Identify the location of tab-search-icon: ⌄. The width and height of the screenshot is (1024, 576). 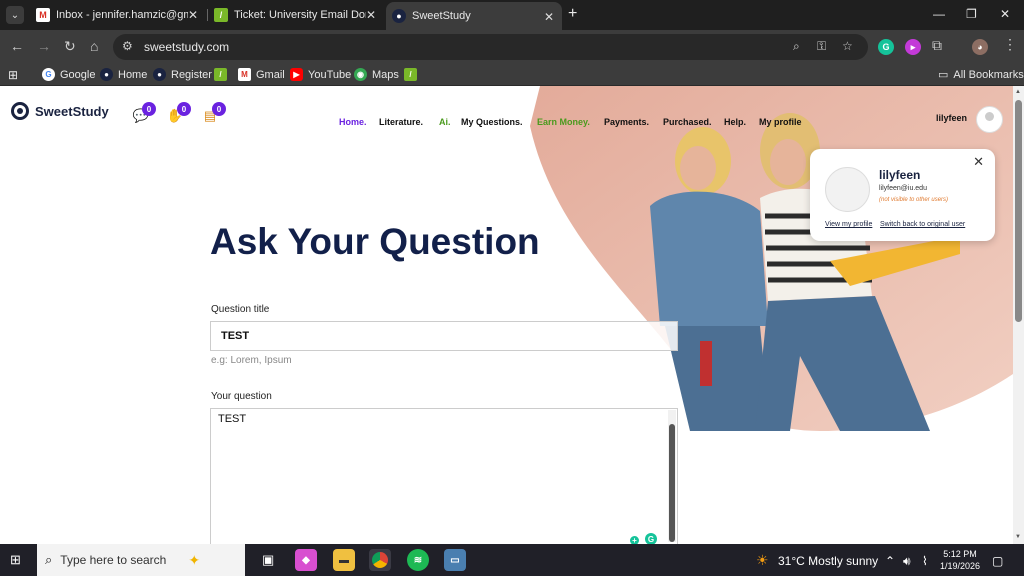
(15, 15).